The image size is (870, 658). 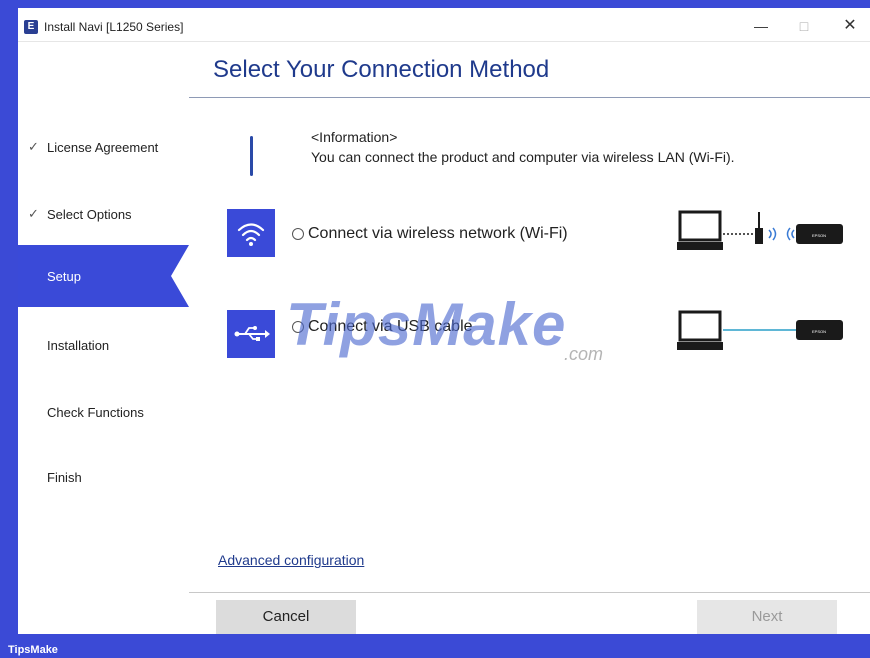 I want to click on active-step-notch, so click(x=180, y=276).